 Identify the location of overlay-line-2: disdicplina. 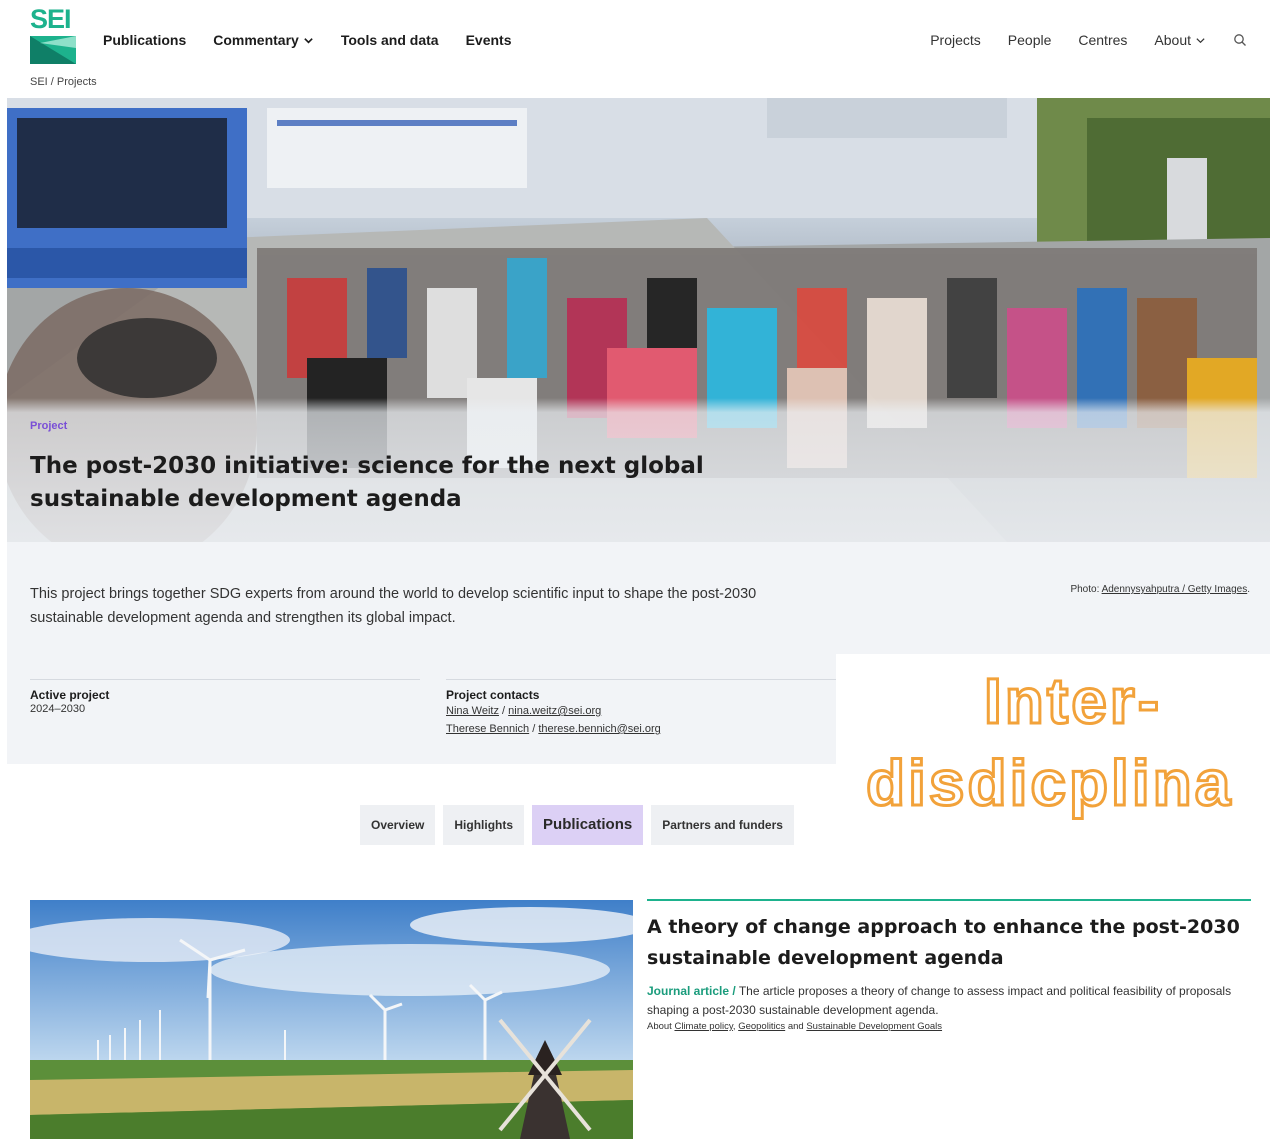
(1049, 783).